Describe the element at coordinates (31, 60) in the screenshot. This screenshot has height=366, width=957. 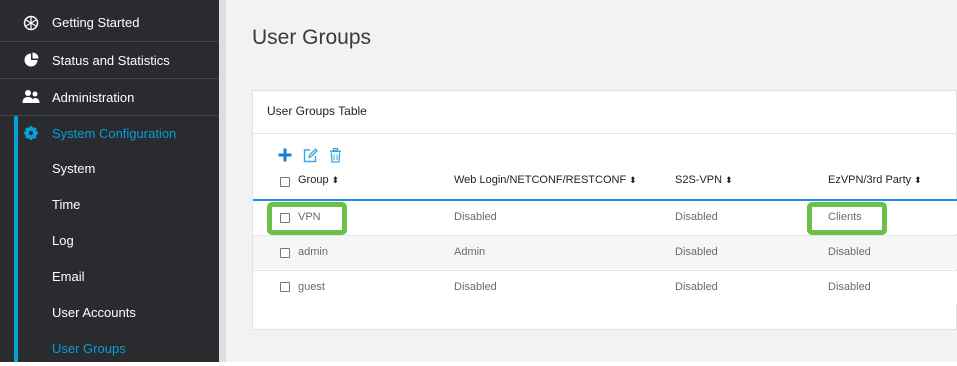
I see `pie-chart-icon` at that location.